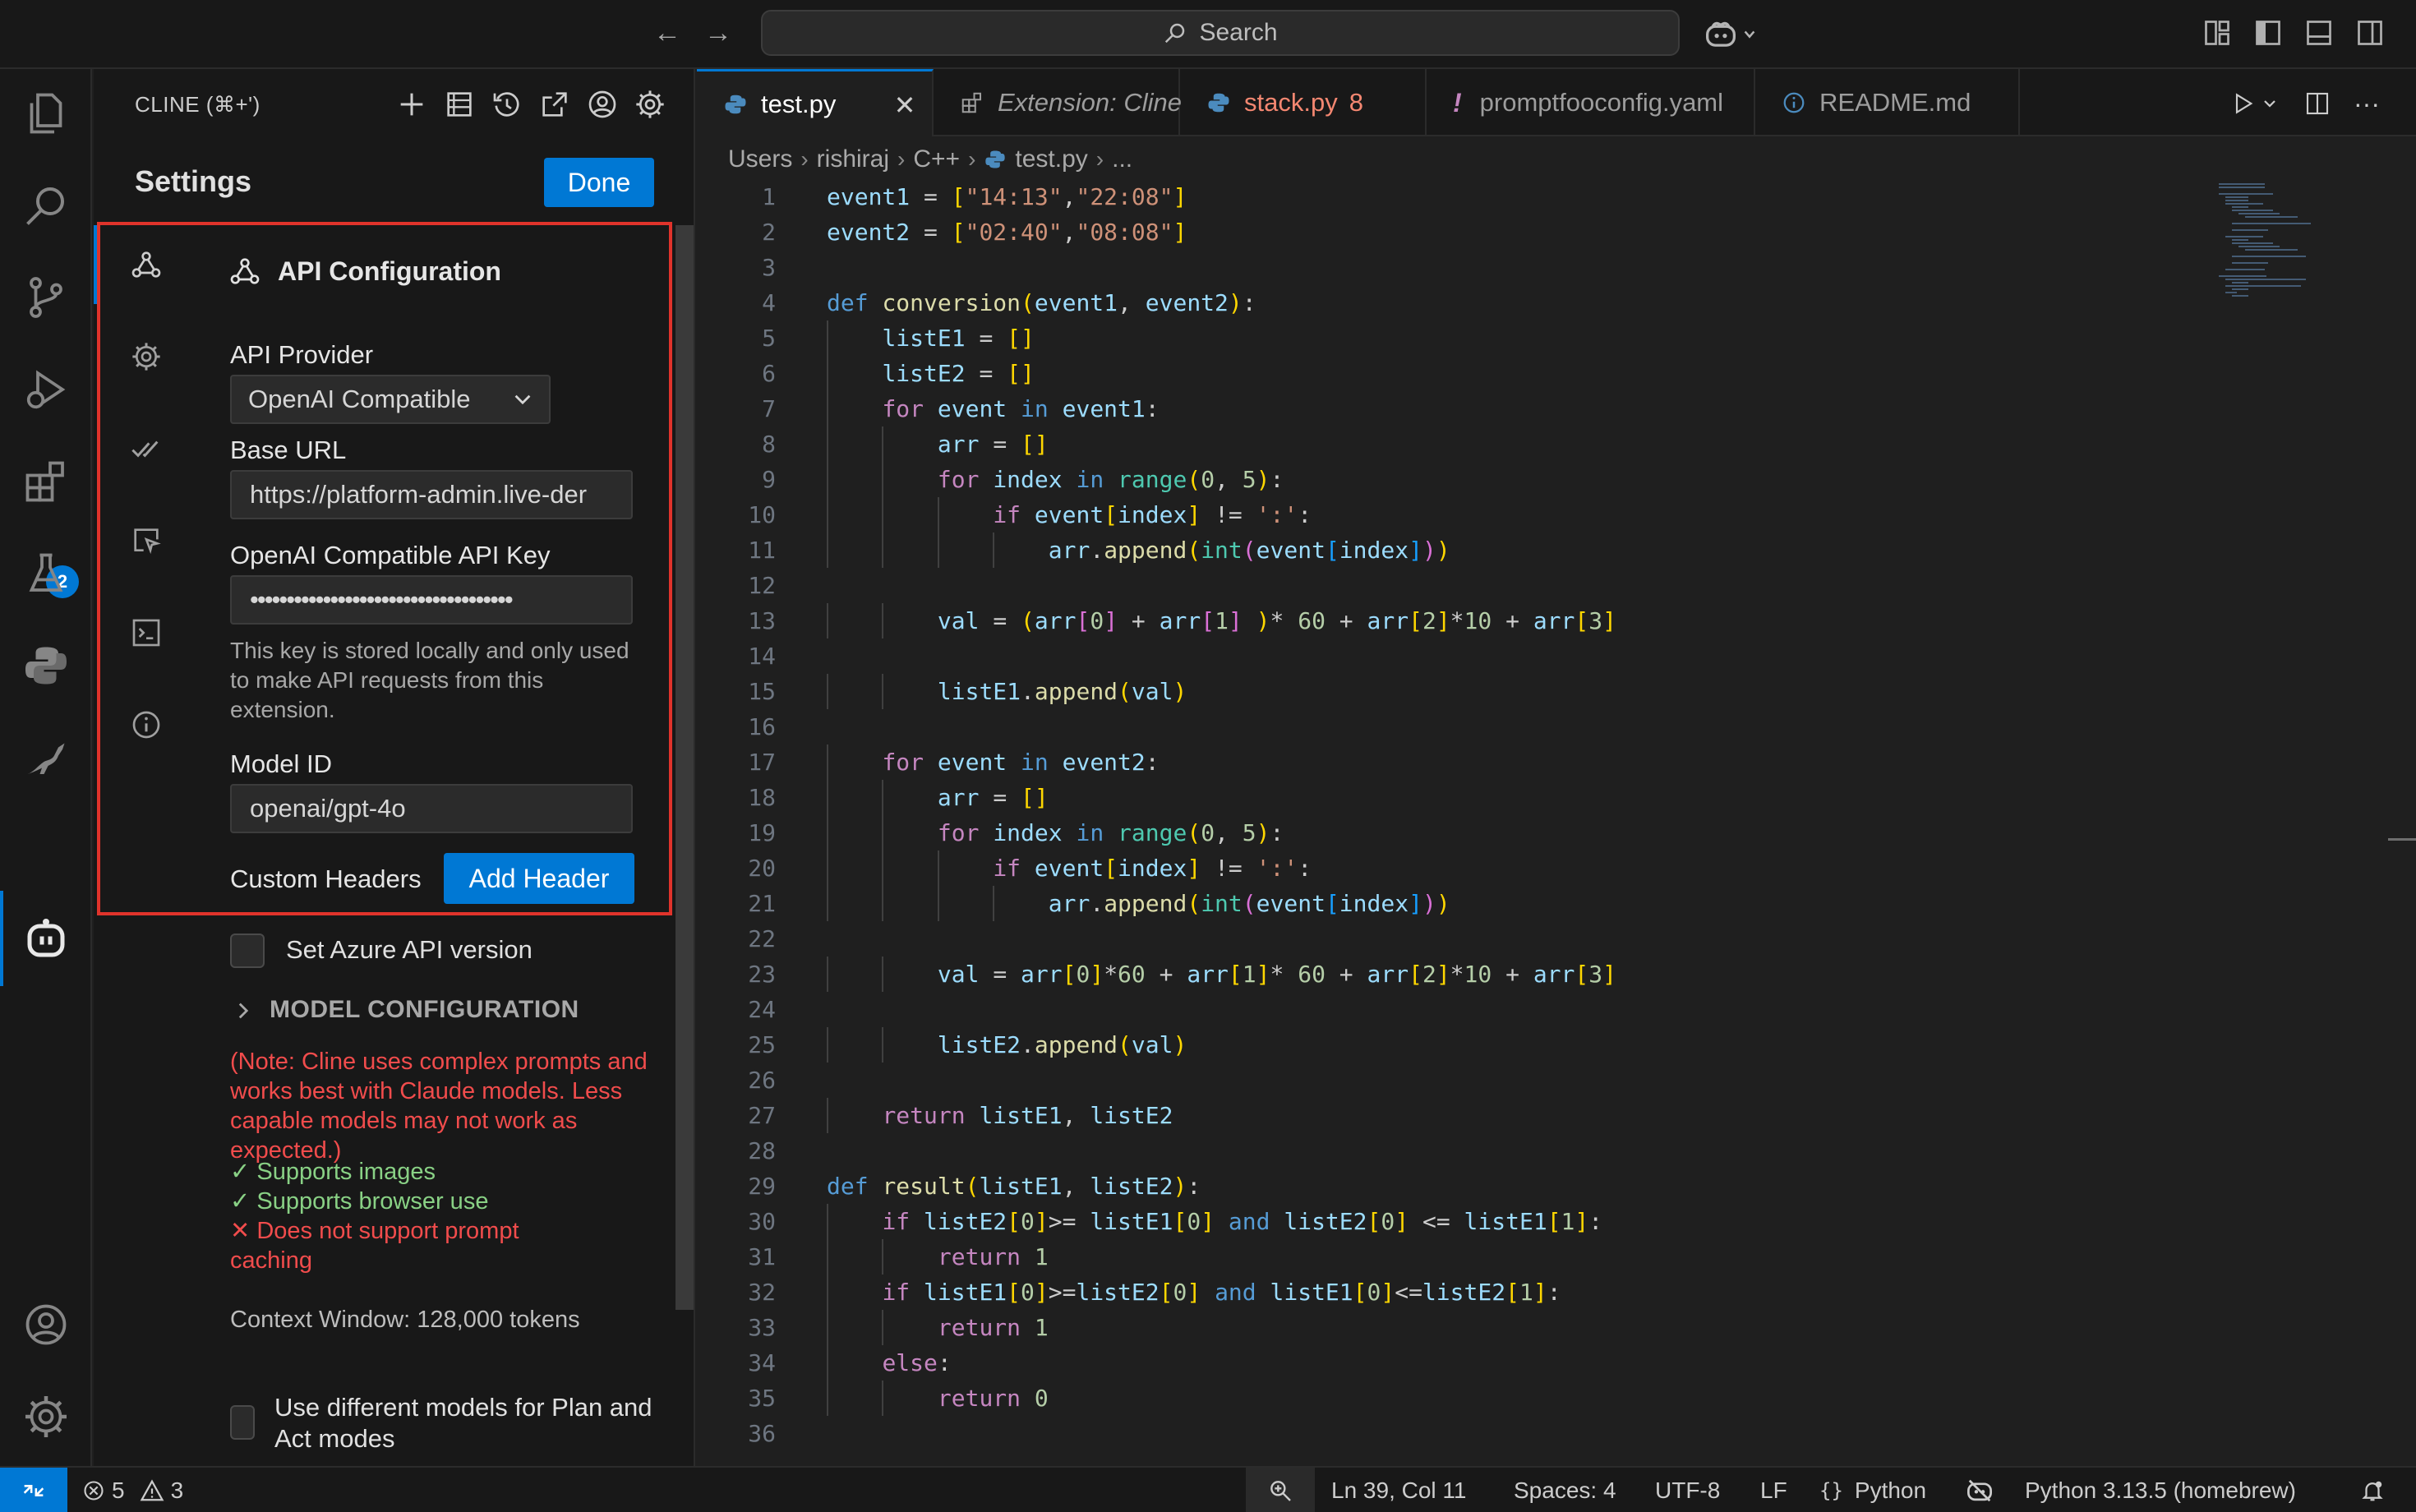 Image resolution: width=2416 pixels, height=1512 pixels. Describe the element at coordinates (762, 1045) in the screenshot. I see `line-number: 25` at that location.